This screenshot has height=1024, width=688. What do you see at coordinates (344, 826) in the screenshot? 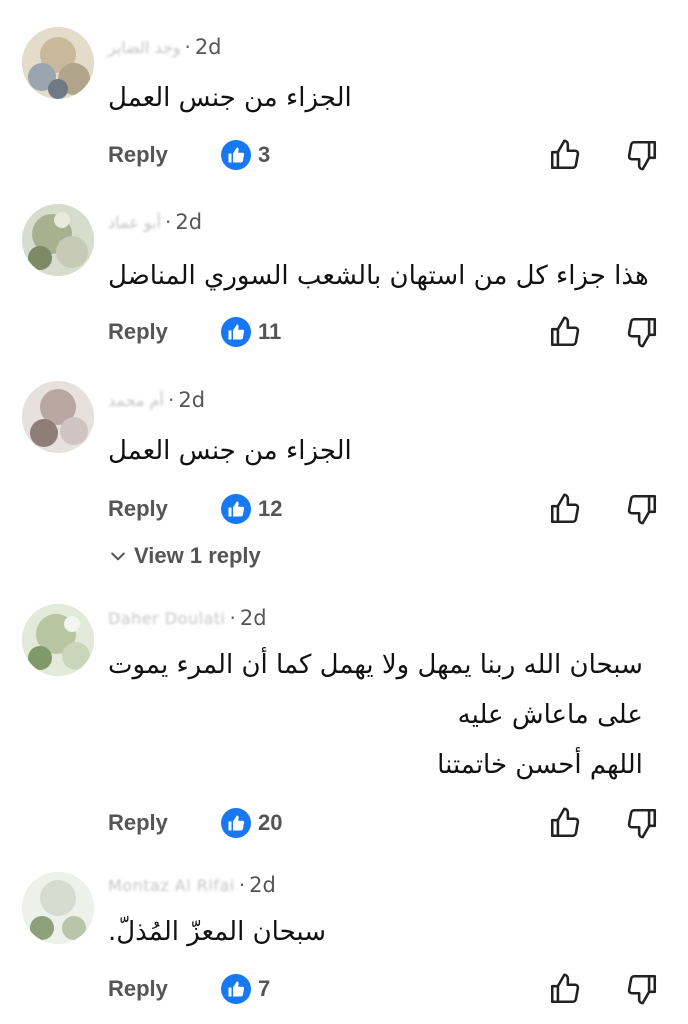
I see `comment-actions: Reply 20` at bounding box center [344, 826].